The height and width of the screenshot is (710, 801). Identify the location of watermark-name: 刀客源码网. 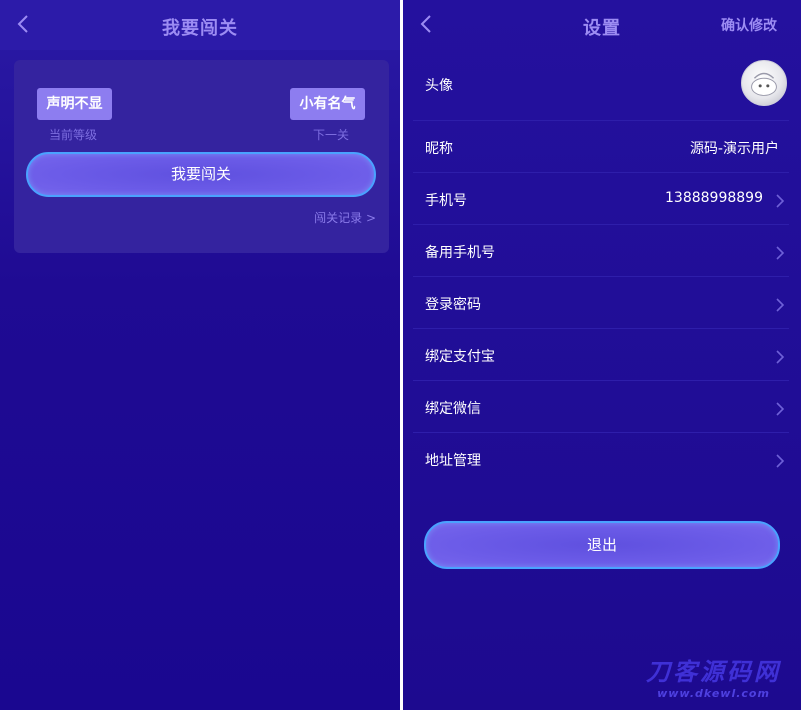
(713, 672).